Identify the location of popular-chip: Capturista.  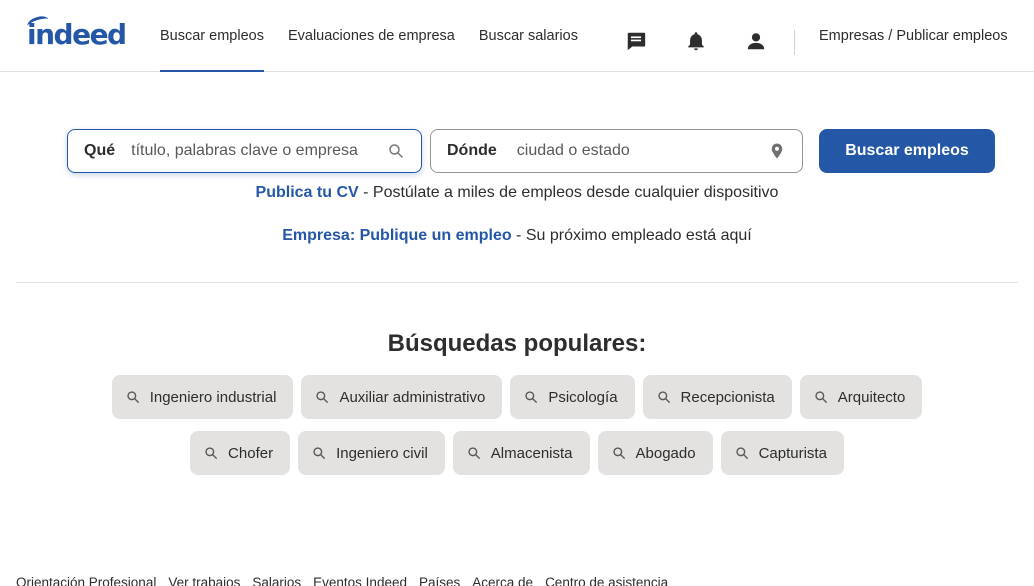
(782, 453).